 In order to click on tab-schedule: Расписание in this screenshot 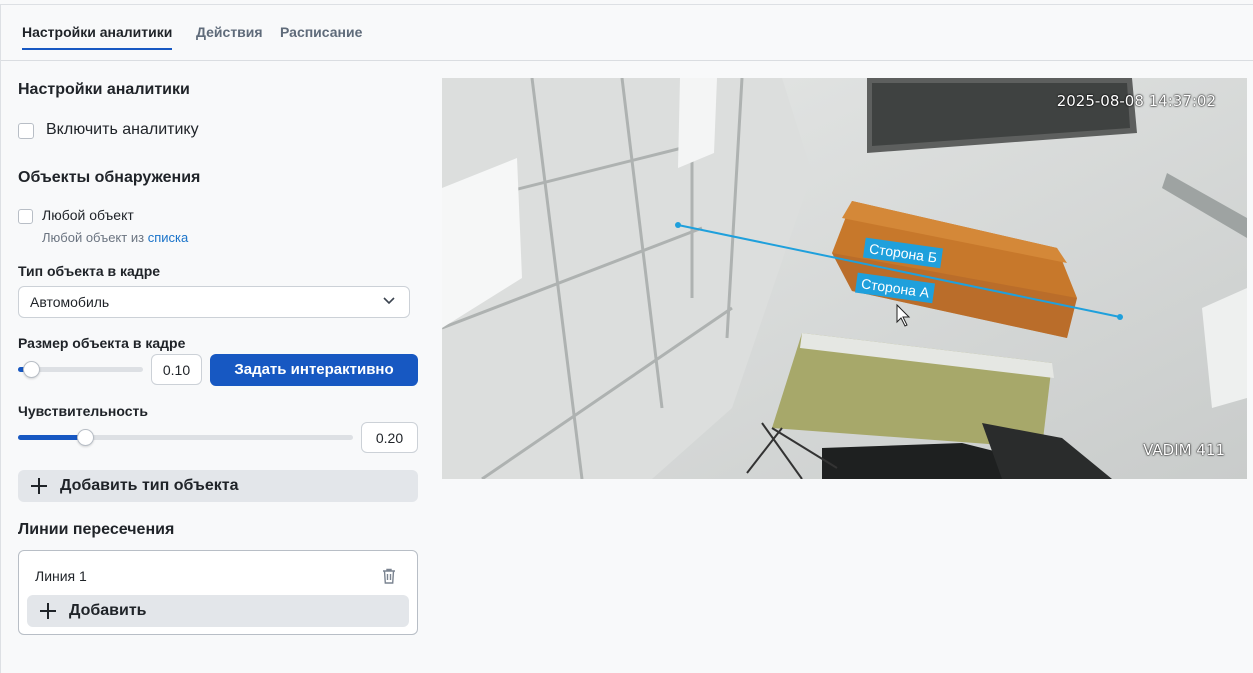, I will do `click(321, 36)`.